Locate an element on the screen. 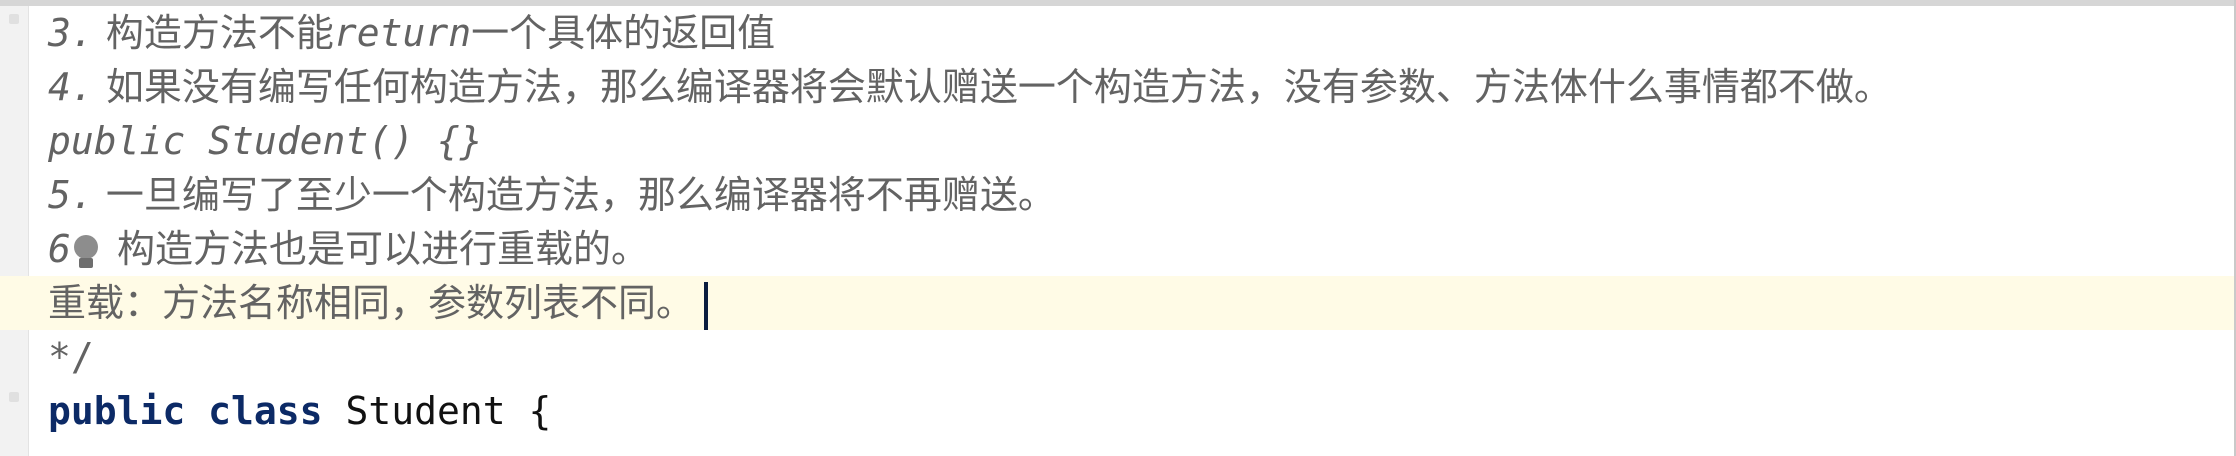 This screenshot has height=456, width=2236. comment-segment: 重载：方法名称相同，参数列表不同。 is located at coordinates (371, 303).